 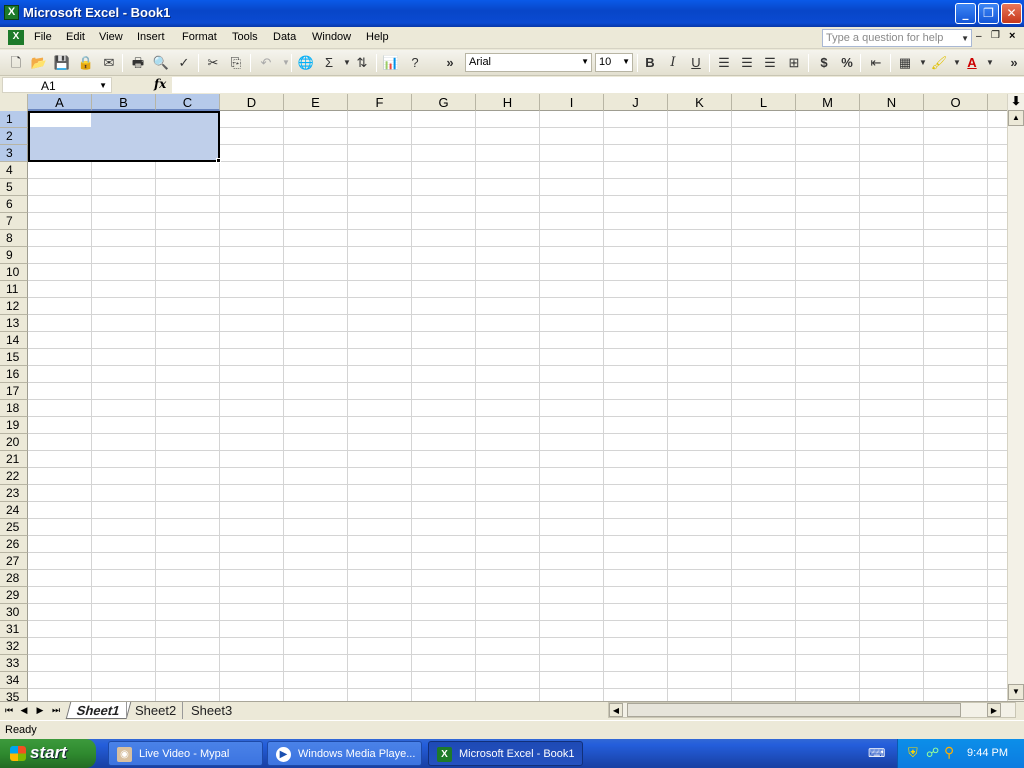 What do you see at coordinates (316, 102) in the screenshot?
I see `column-header-e: E` at bounding box center [316, 102].